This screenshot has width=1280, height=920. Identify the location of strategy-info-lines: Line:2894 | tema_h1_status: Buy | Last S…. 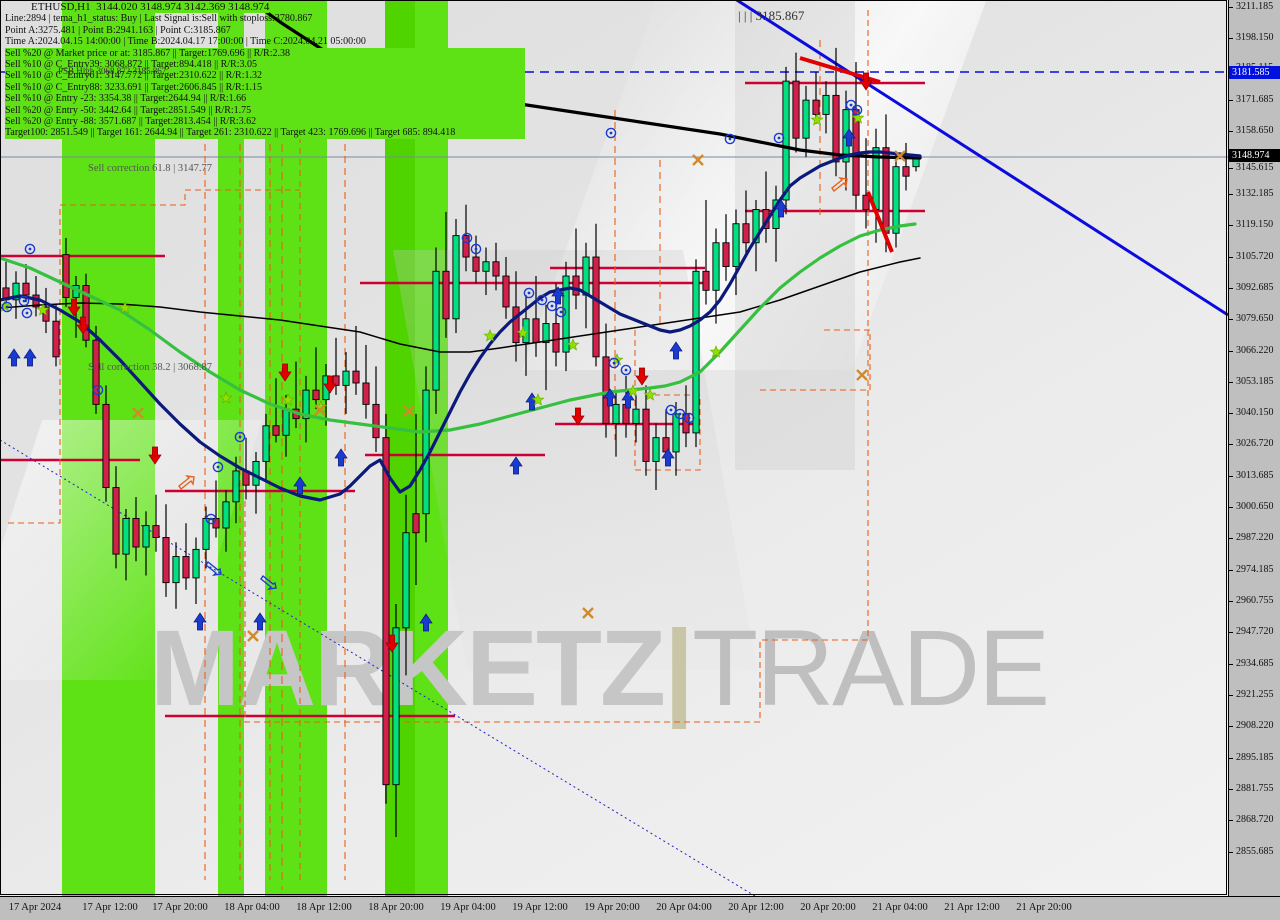
(265, 76).